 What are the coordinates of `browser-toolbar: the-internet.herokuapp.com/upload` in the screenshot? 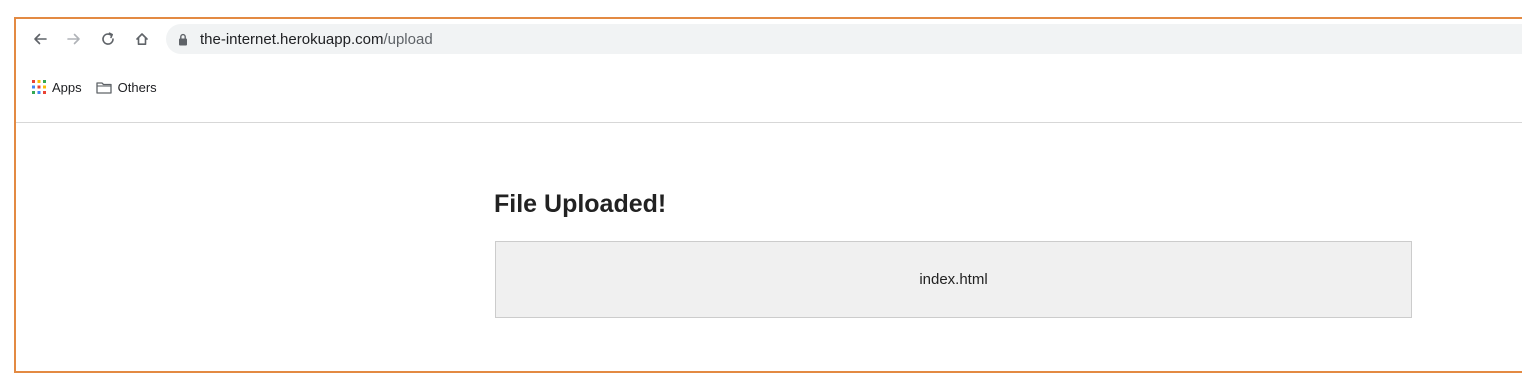 It's located at (769, 39).